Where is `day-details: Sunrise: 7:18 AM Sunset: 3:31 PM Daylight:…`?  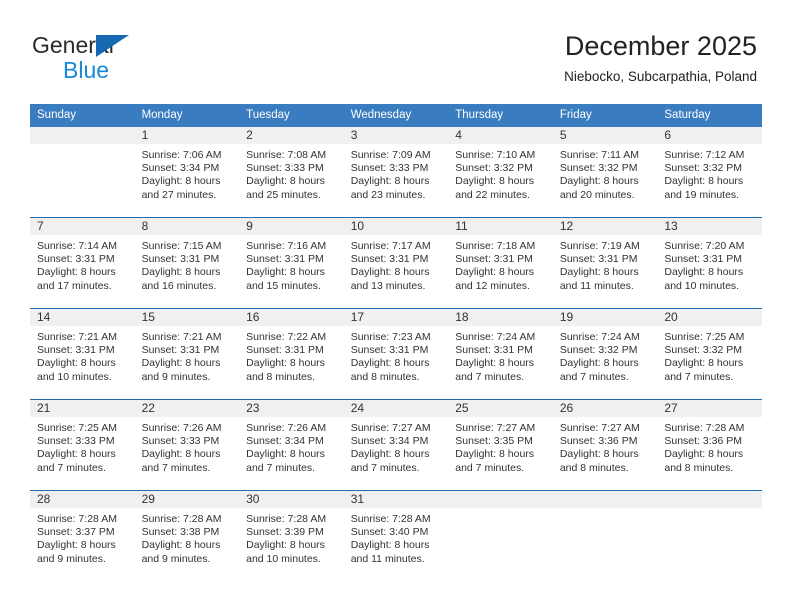
day-details: Sunrise: 7:18 AM Sunset: 3:31 PM Daylight:… is located at coordinates (500, 264).